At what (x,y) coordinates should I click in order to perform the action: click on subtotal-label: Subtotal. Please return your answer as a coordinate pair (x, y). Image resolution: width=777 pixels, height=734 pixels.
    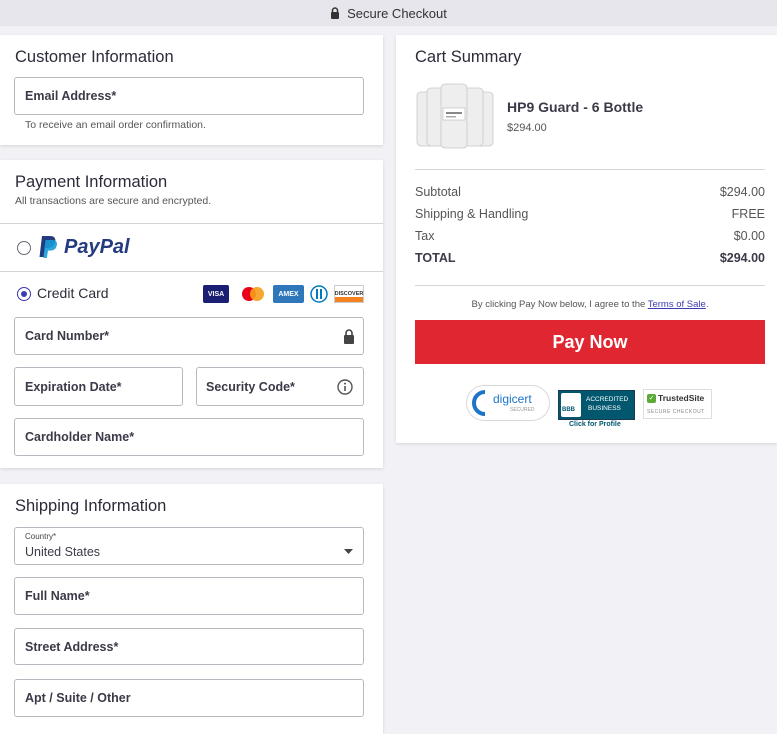
    Looking at the image, I should click on (438, 192).